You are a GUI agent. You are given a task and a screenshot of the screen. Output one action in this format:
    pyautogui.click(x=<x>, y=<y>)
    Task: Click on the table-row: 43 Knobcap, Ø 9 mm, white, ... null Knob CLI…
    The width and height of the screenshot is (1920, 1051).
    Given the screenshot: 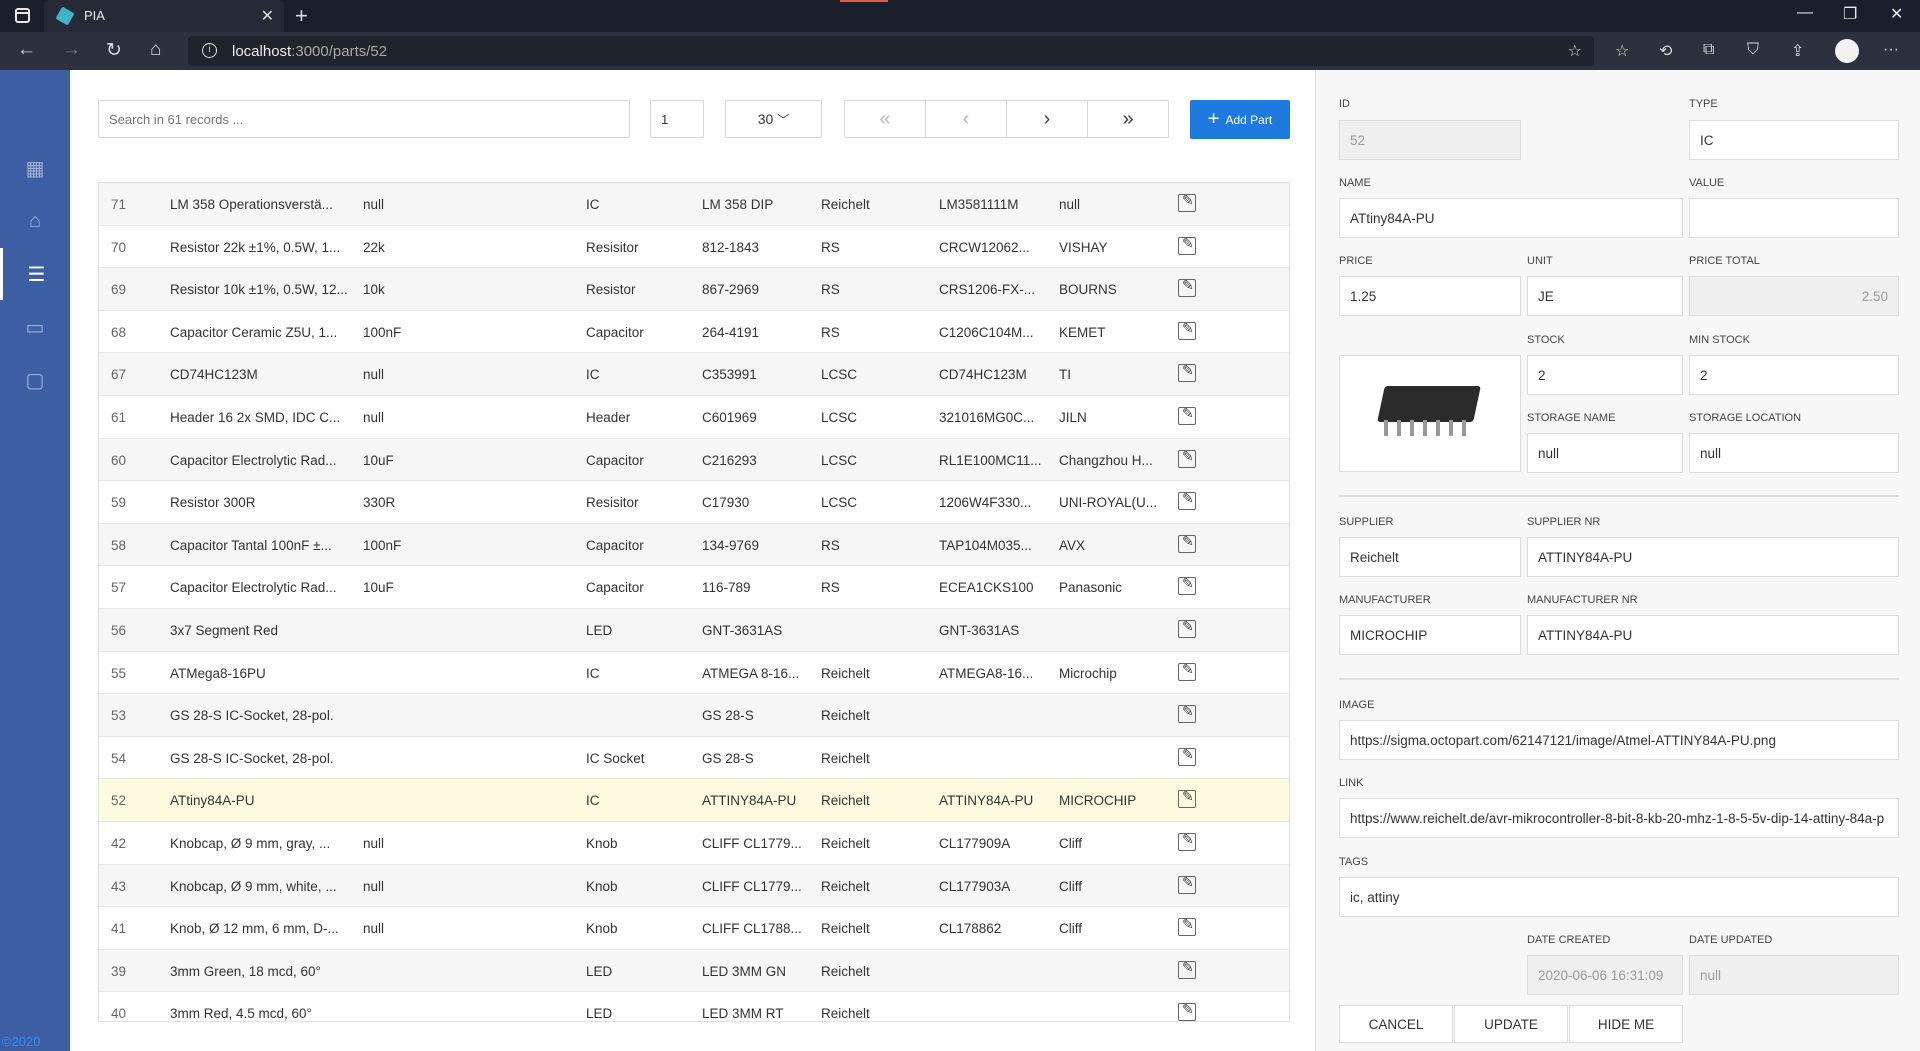 What is the action you would take?
    pyautogui.click(x=694, y=886)
    